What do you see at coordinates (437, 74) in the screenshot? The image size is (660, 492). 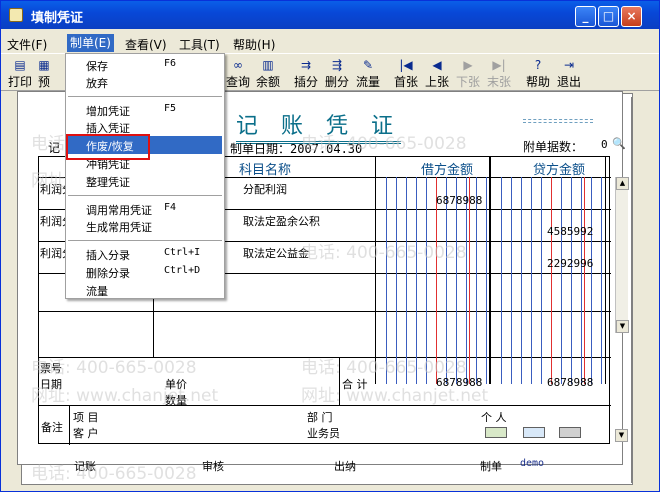 I see `prev-voucher-button: ◀ 上张` at bounding box center [437, 74].